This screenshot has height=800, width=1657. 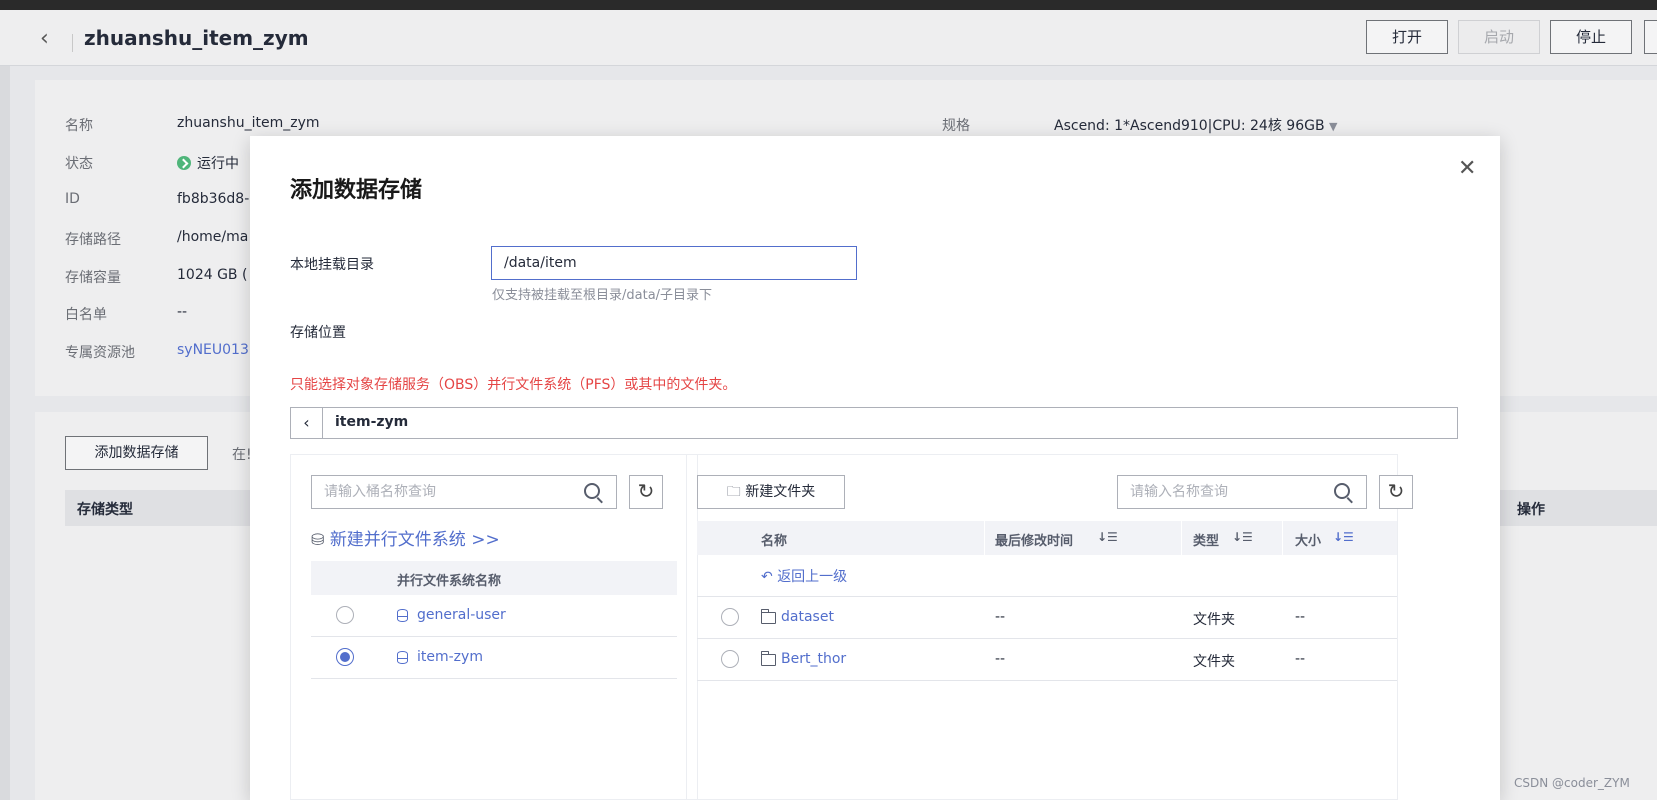 I want to click on spec-label: 规格, so click(x=956, y=126).